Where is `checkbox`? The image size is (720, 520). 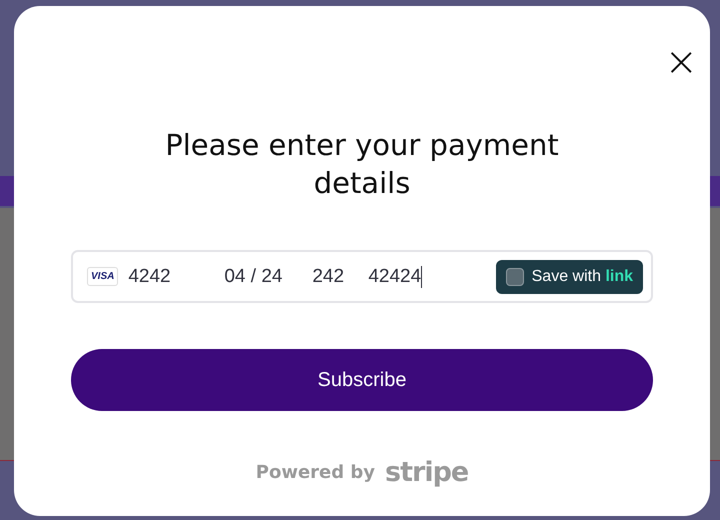
checkbox is located at coordinates (515, 277).